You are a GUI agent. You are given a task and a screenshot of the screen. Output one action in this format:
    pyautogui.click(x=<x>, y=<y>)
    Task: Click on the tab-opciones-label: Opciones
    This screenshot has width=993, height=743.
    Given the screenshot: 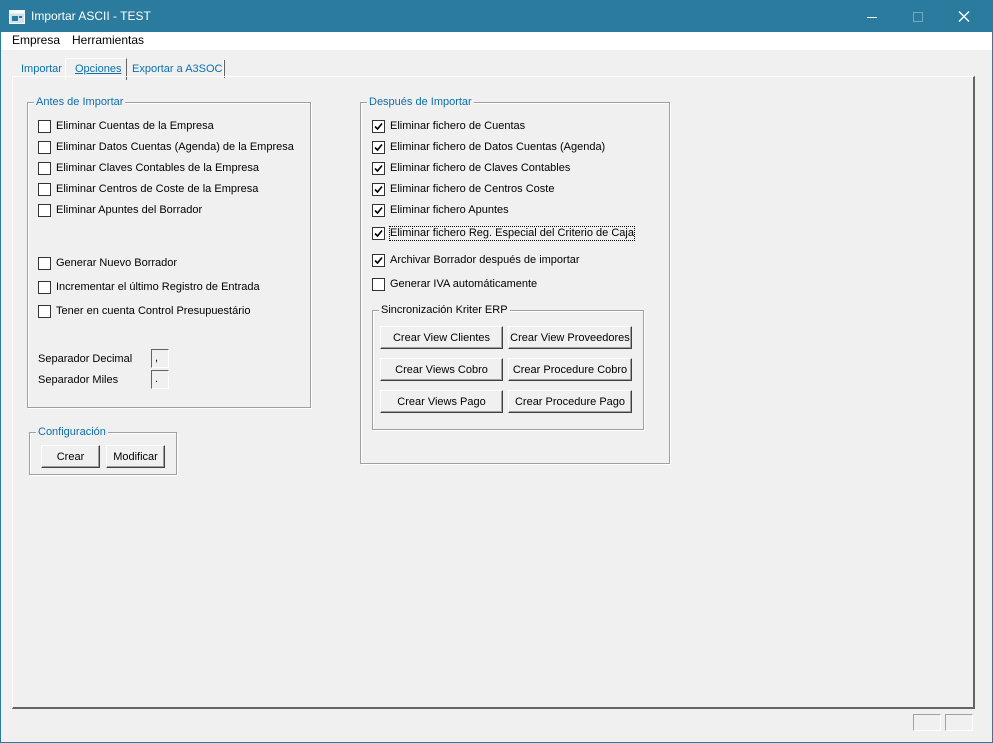 What is the action you would take?
    pyautogui.click(x=98, y=69)
    